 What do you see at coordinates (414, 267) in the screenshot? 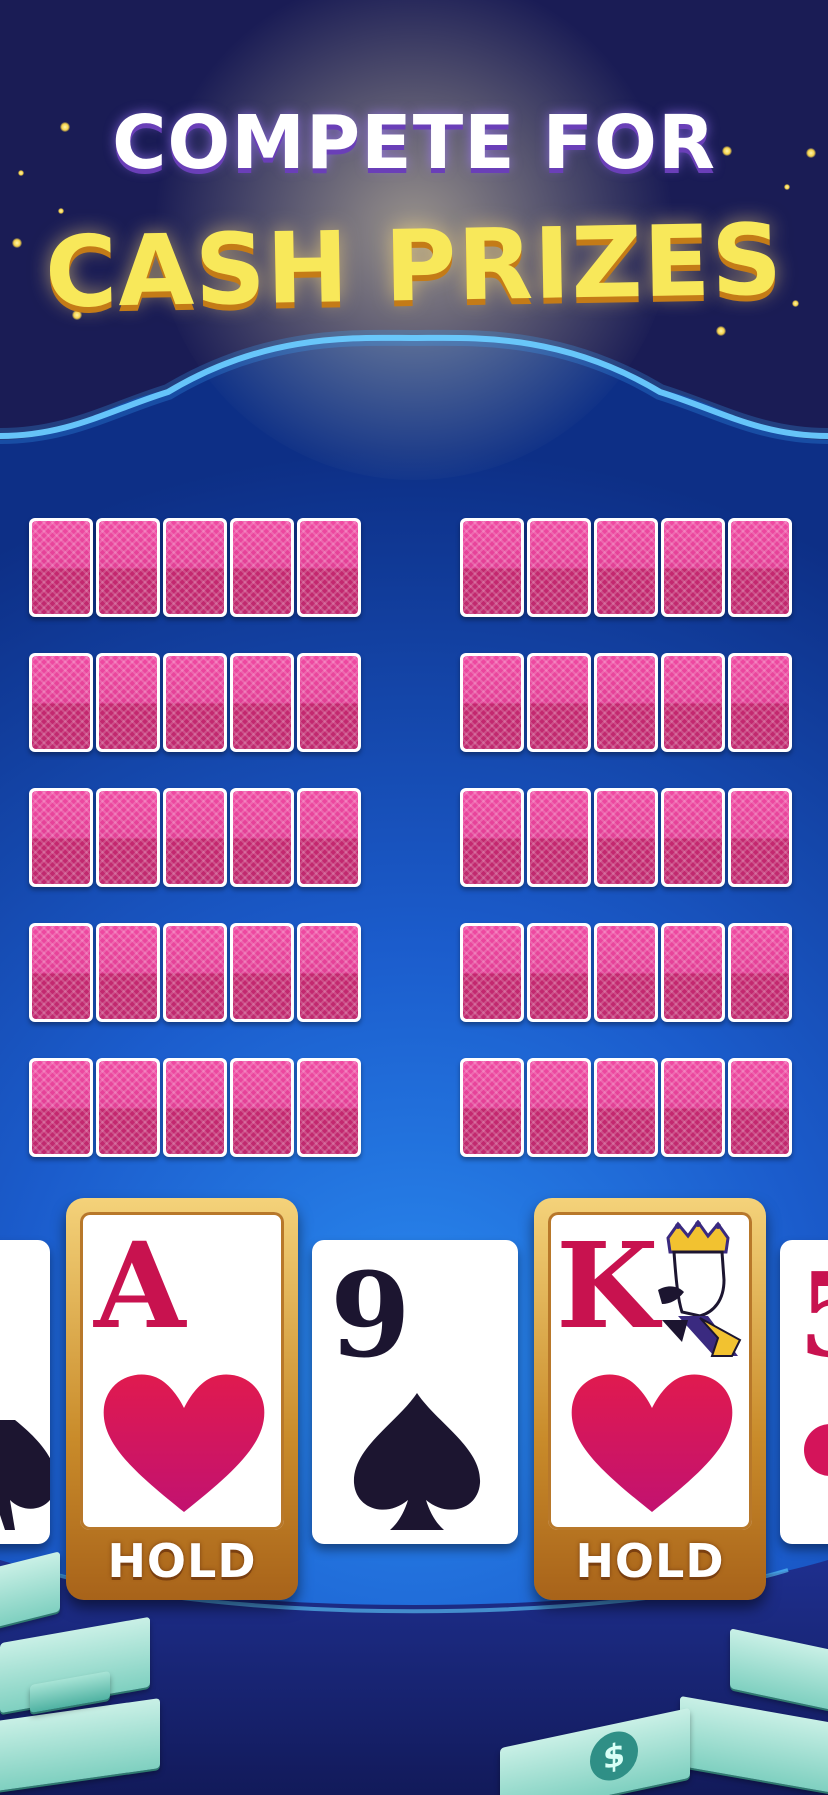
I see `headline-line-2: CASH PRIZES` at bounding box center [414, 267].